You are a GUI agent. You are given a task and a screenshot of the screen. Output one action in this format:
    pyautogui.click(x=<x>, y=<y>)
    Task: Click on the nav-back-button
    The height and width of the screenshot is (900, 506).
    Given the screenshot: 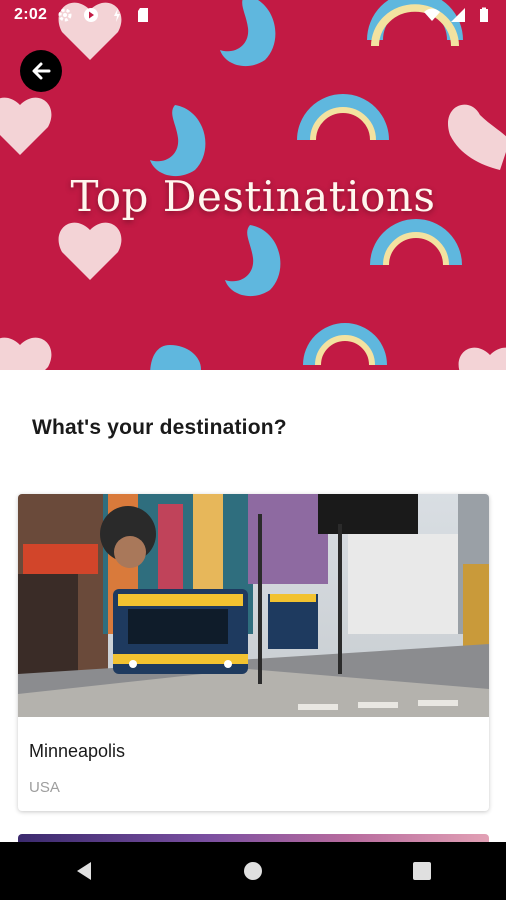 What is the action you would take?
    pyautogui.click(x=84, y=871)
    